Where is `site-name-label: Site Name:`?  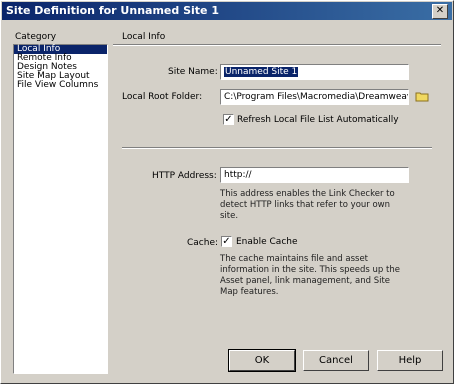 site-name-label: Site Name: is located at coordinates (193, 72).